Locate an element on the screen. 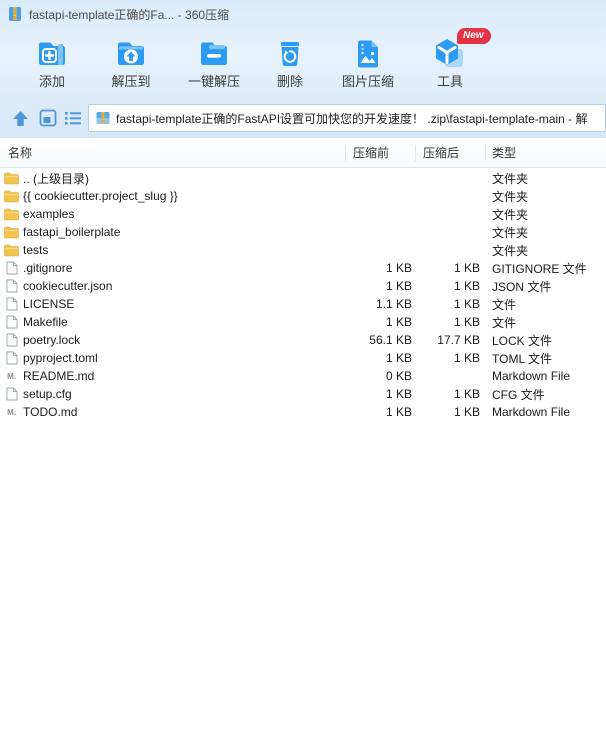 This screenshot has height=736, width=606. type-cell: CFG 文件 is located at coordinates (518, 394).